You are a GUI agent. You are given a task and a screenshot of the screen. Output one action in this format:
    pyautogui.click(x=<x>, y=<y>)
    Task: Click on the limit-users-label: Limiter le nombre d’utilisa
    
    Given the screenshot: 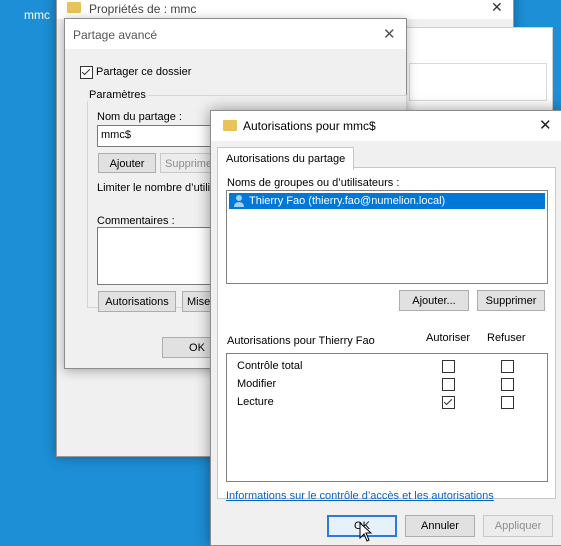 What is the action you would take?
    pyautogui.click(x=154, y=188)
    